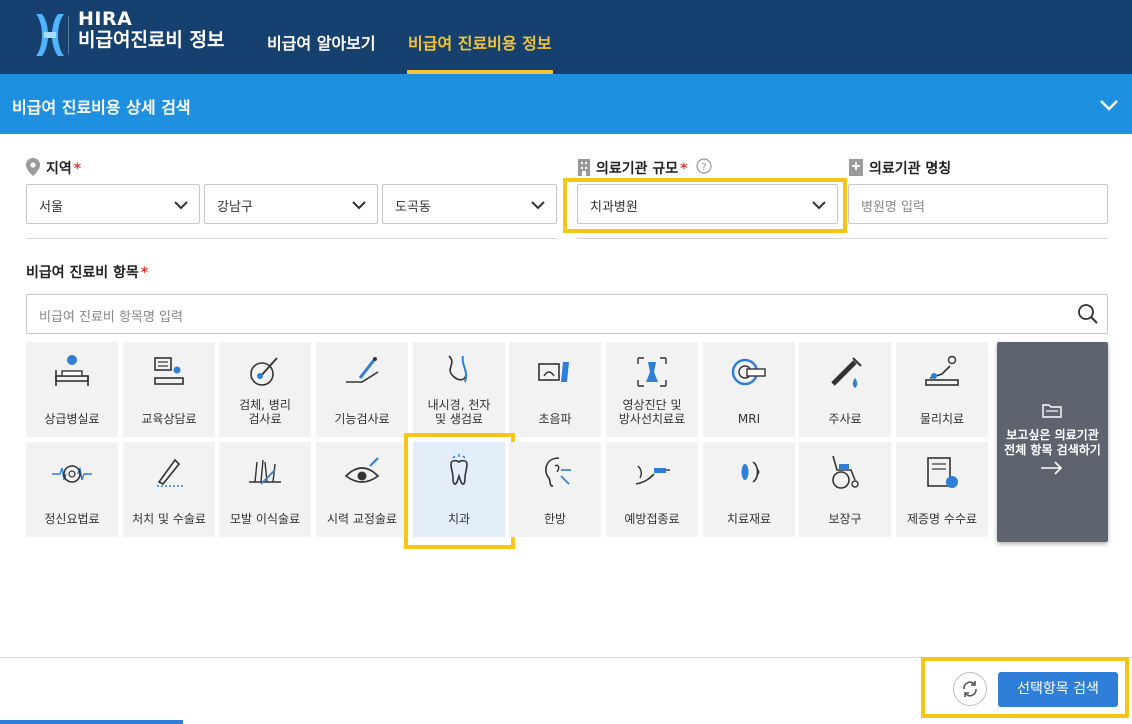 This screenshot has height=724, width=1132. What do you see at coordinates (942, 370) in the screenshot?
I see `physiotherapy-icon` at bounding box center [942, 370].